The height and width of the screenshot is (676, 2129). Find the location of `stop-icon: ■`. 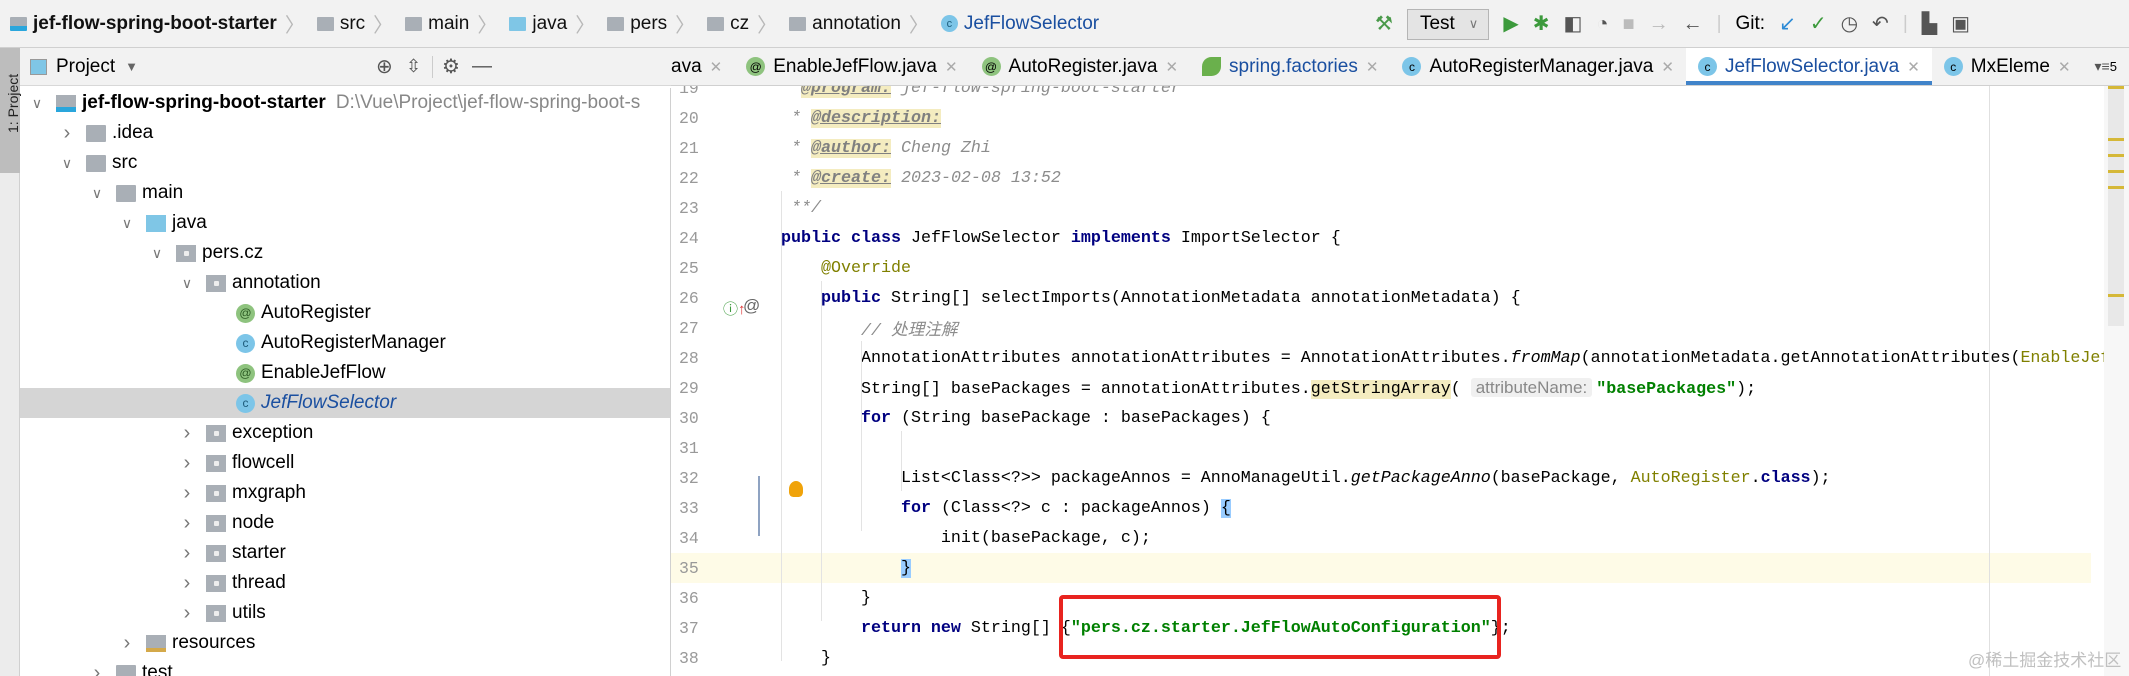

stop-icon: ■ is located at coordinates (1628, 24).